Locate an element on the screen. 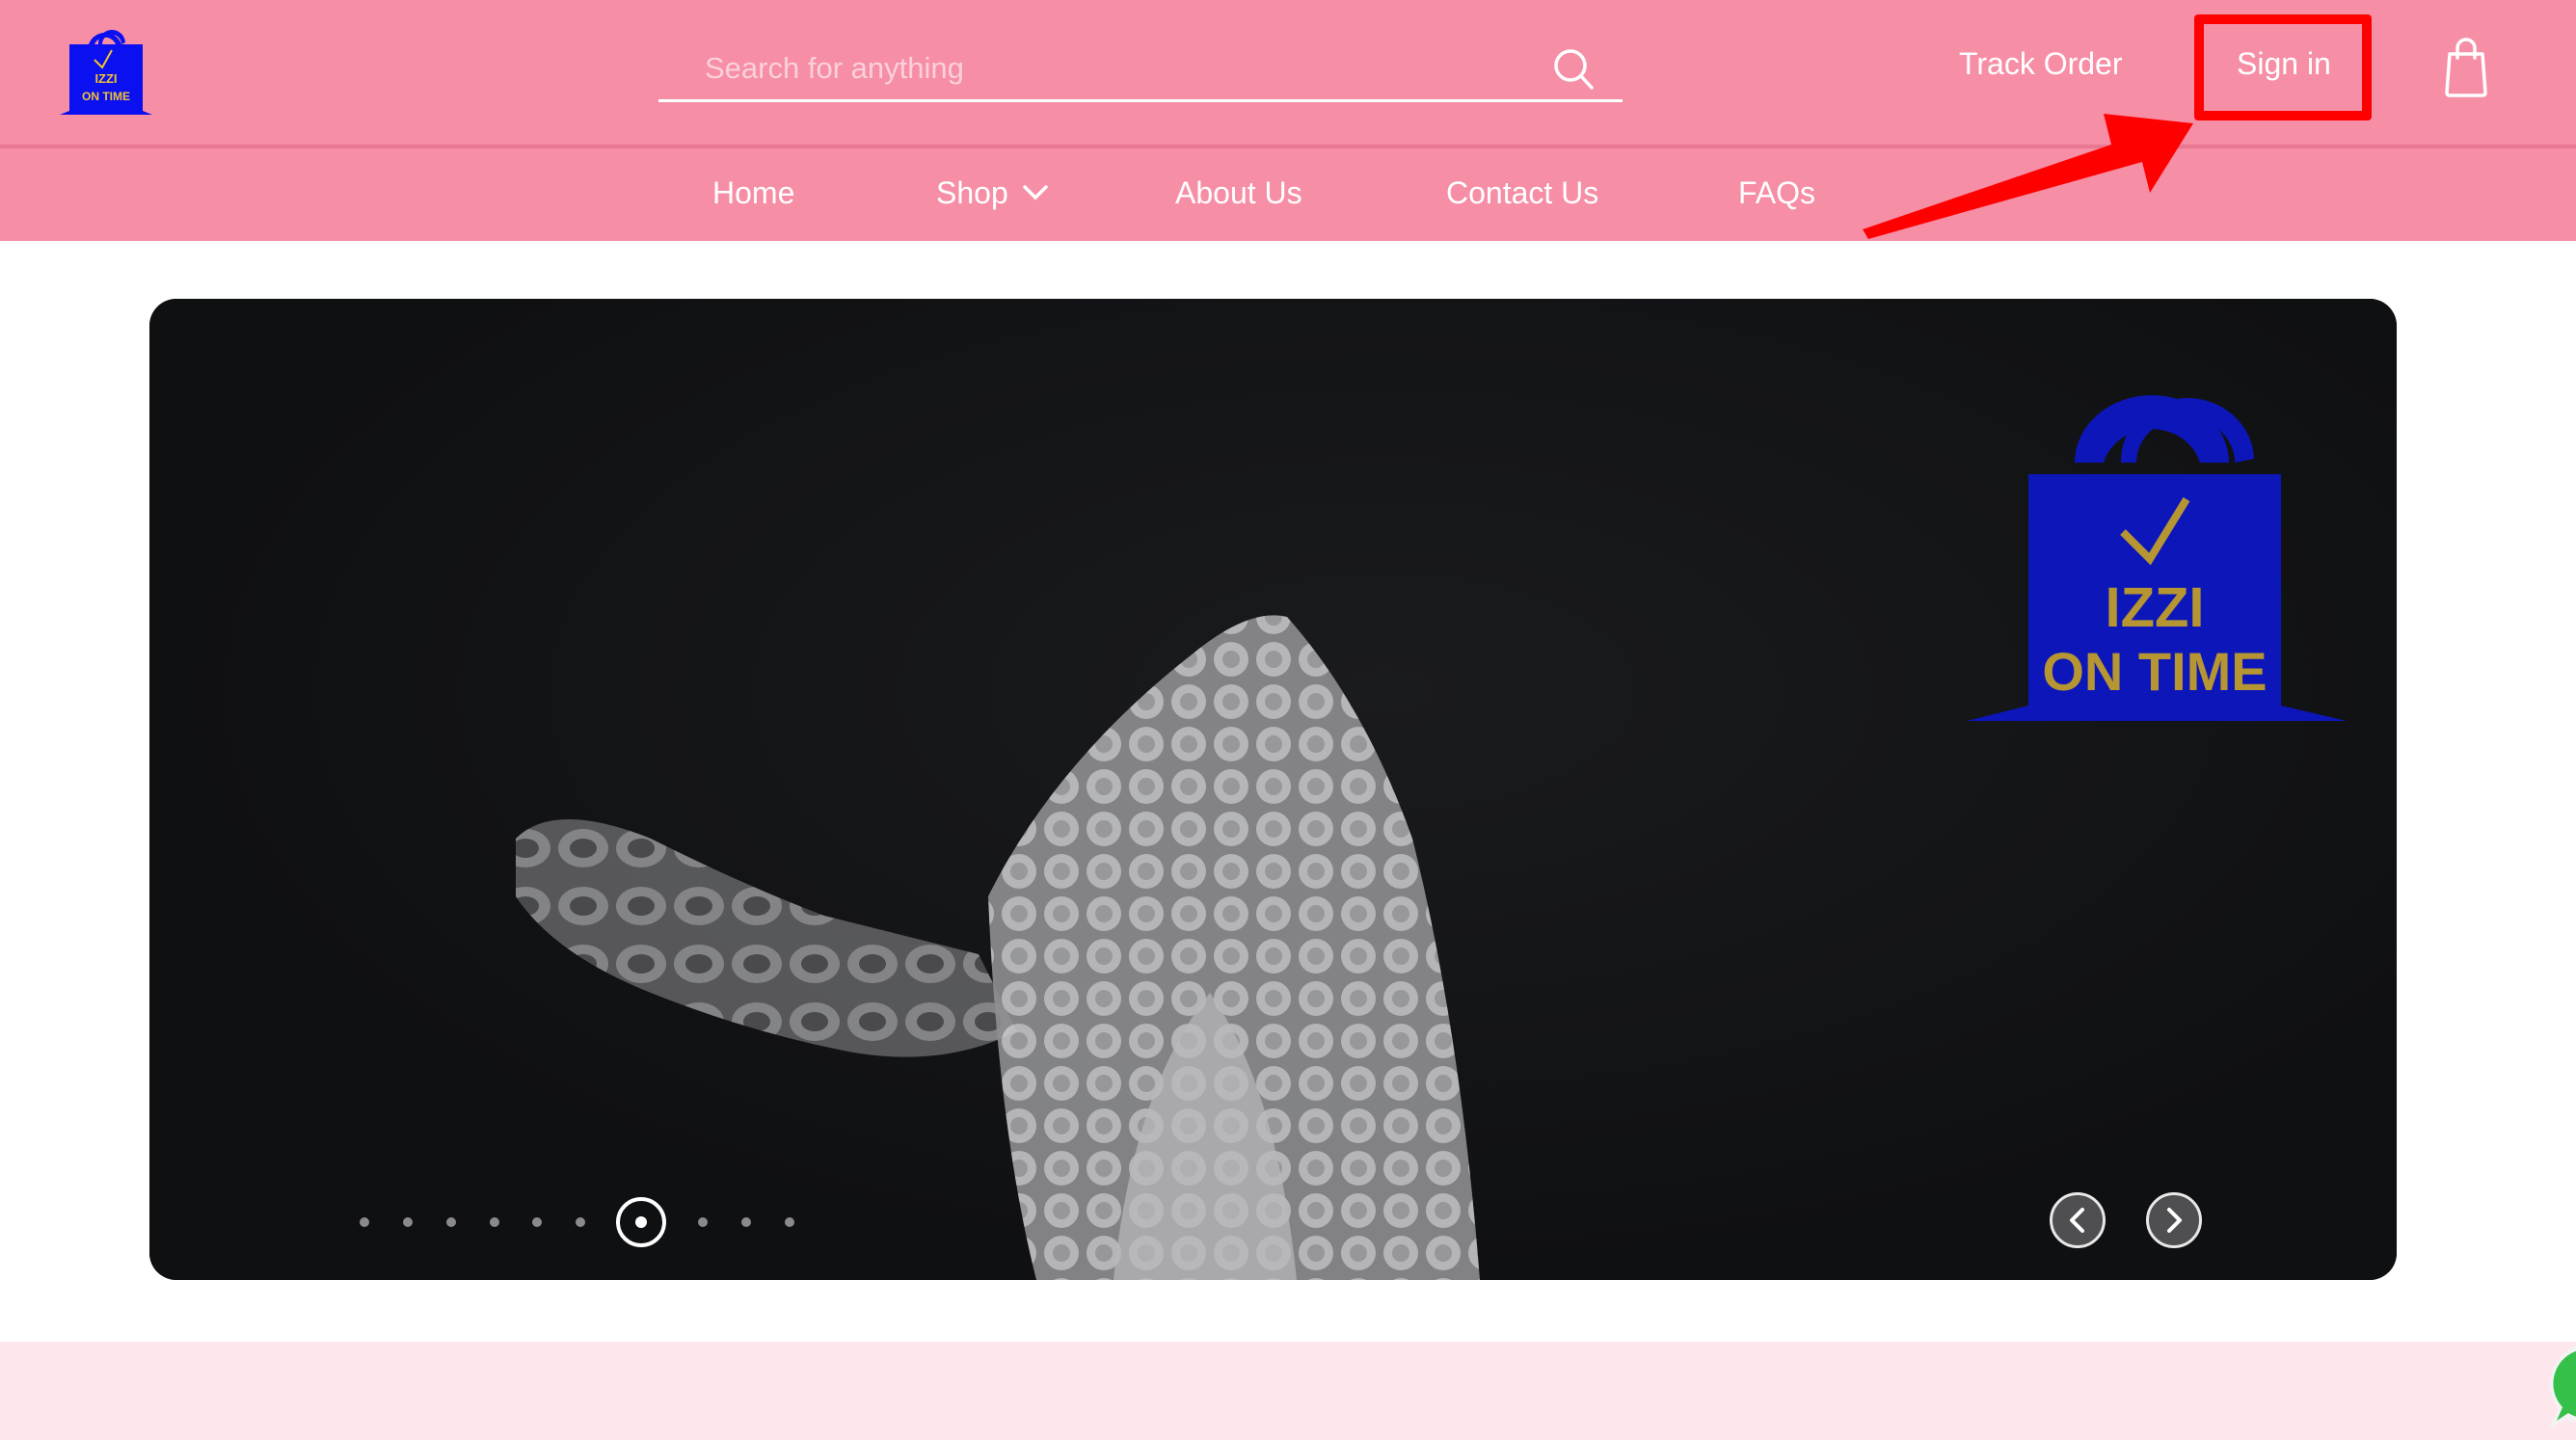 Image resolution: width=2576 pixels, height=1440 pixels. section-band is located at coordinates (1288, 1391).